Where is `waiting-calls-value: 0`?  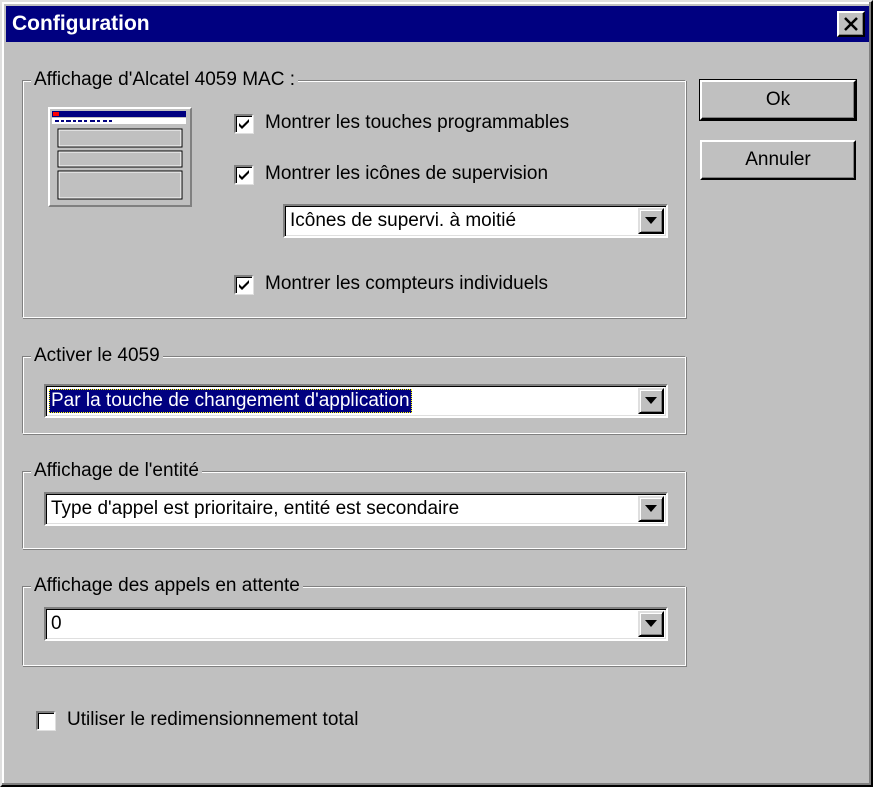 waiting-calls-value: 0 is located at coordinates (56, 623).